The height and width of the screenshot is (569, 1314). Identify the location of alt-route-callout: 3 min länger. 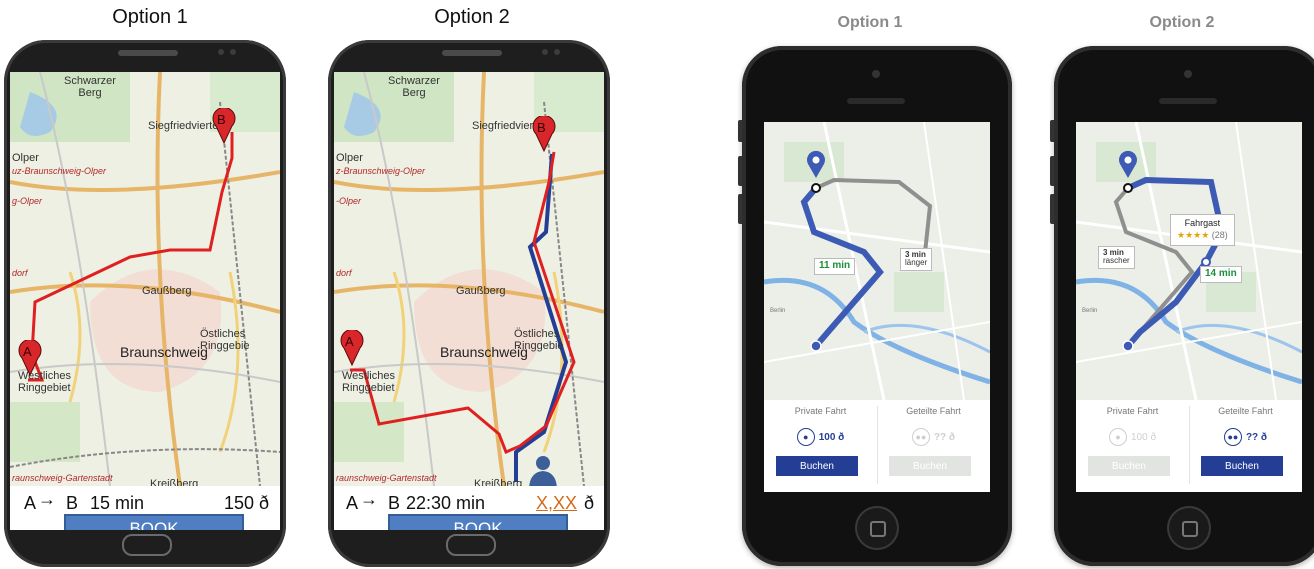
(916, 259).